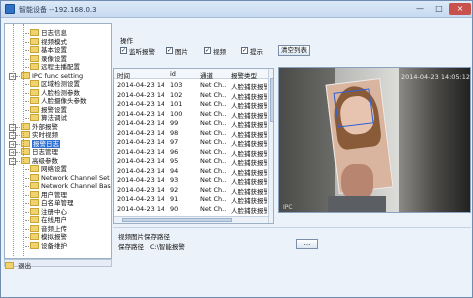 Image resolution: width=473 pixels, height=298 pixels. What do you see at coordinates (39, 135) in the screenshot?
I see `tree-item: 实时视频` at bounding box center [39, 135].